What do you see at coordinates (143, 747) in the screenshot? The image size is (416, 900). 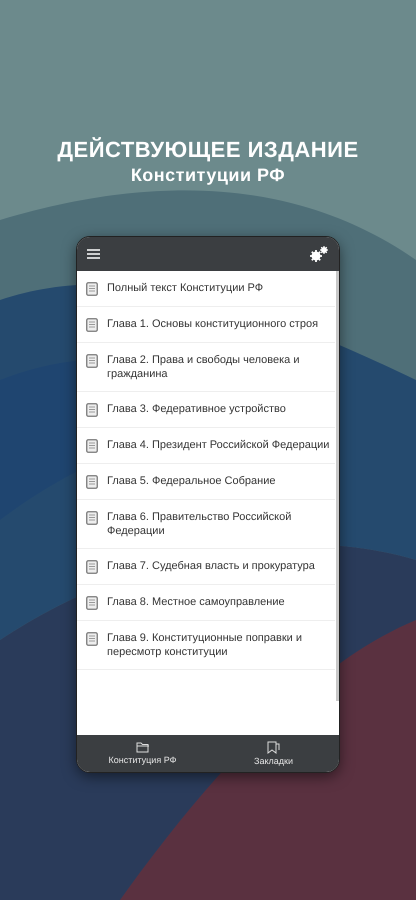 I see `folder-icon` at bounding box center [143, 747].